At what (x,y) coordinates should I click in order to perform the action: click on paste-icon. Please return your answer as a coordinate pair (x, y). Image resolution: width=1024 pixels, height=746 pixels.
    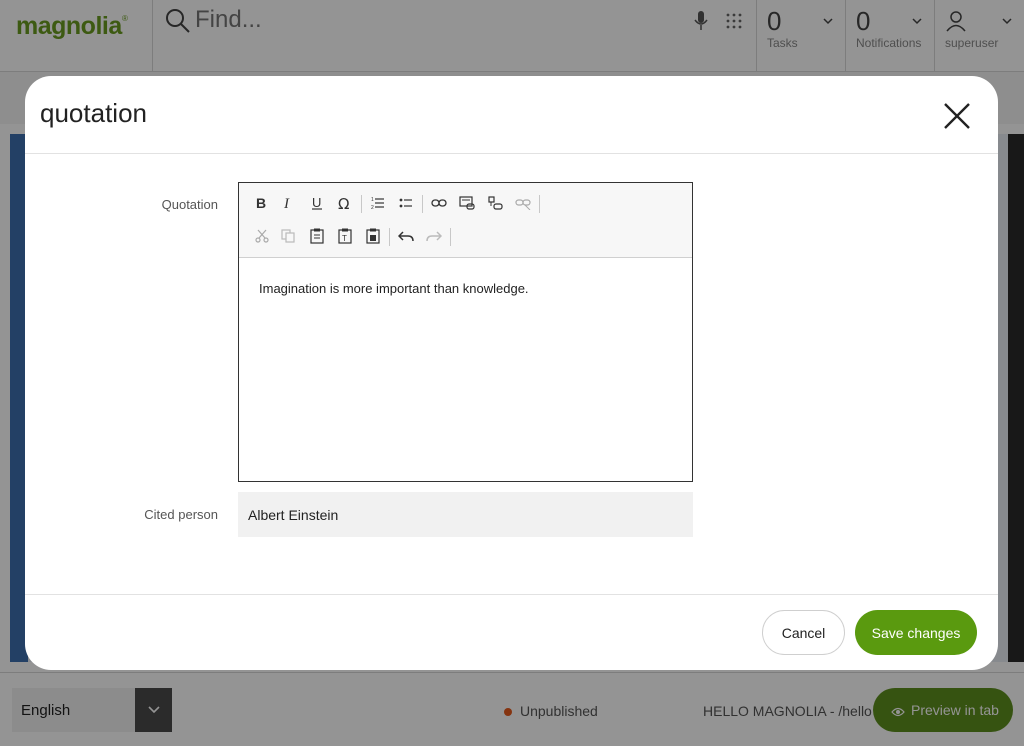
    Looking at the image, I should click on (317, 236).